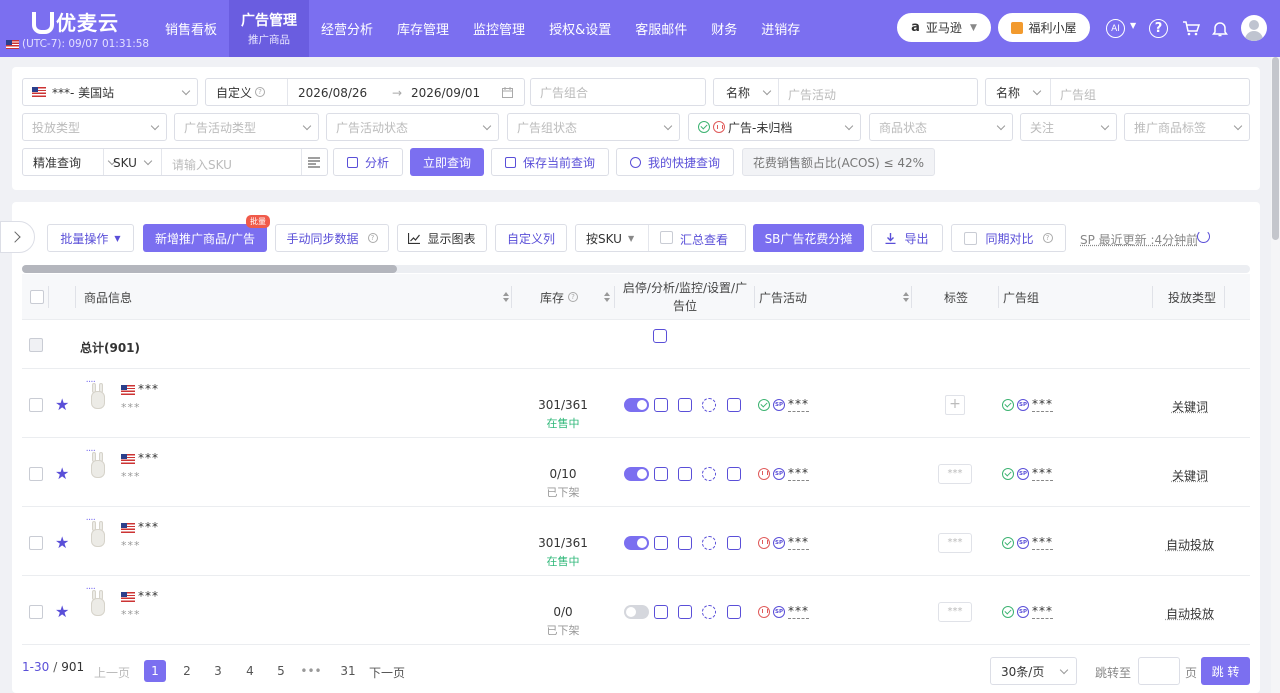 The image size is (1280, 693). What do you see at coordinates (387, 672) in the screenshot?
I see `next-page-button: 下一页` at bounding box center [387, 672].